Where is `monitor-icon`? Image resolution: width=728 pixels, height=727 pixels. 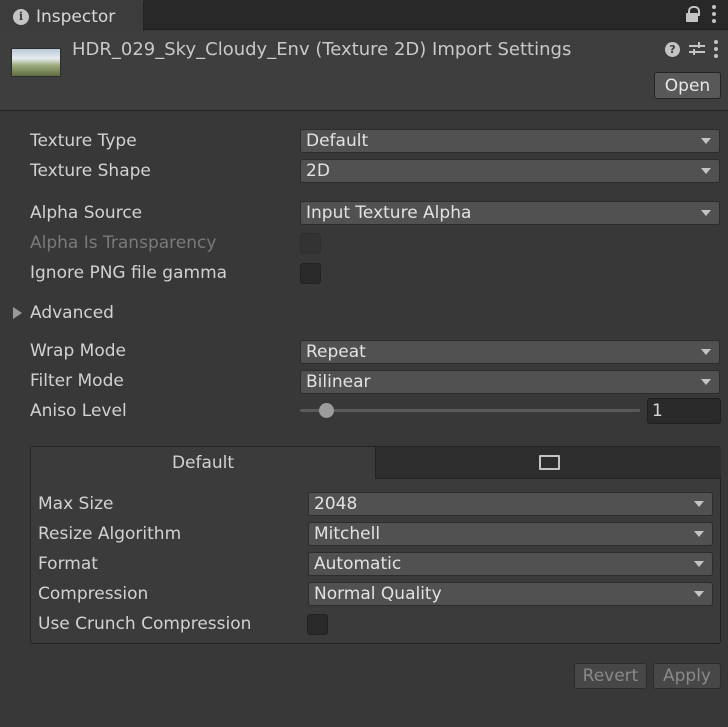
monitor-icon is located at coordinates (549, 462).